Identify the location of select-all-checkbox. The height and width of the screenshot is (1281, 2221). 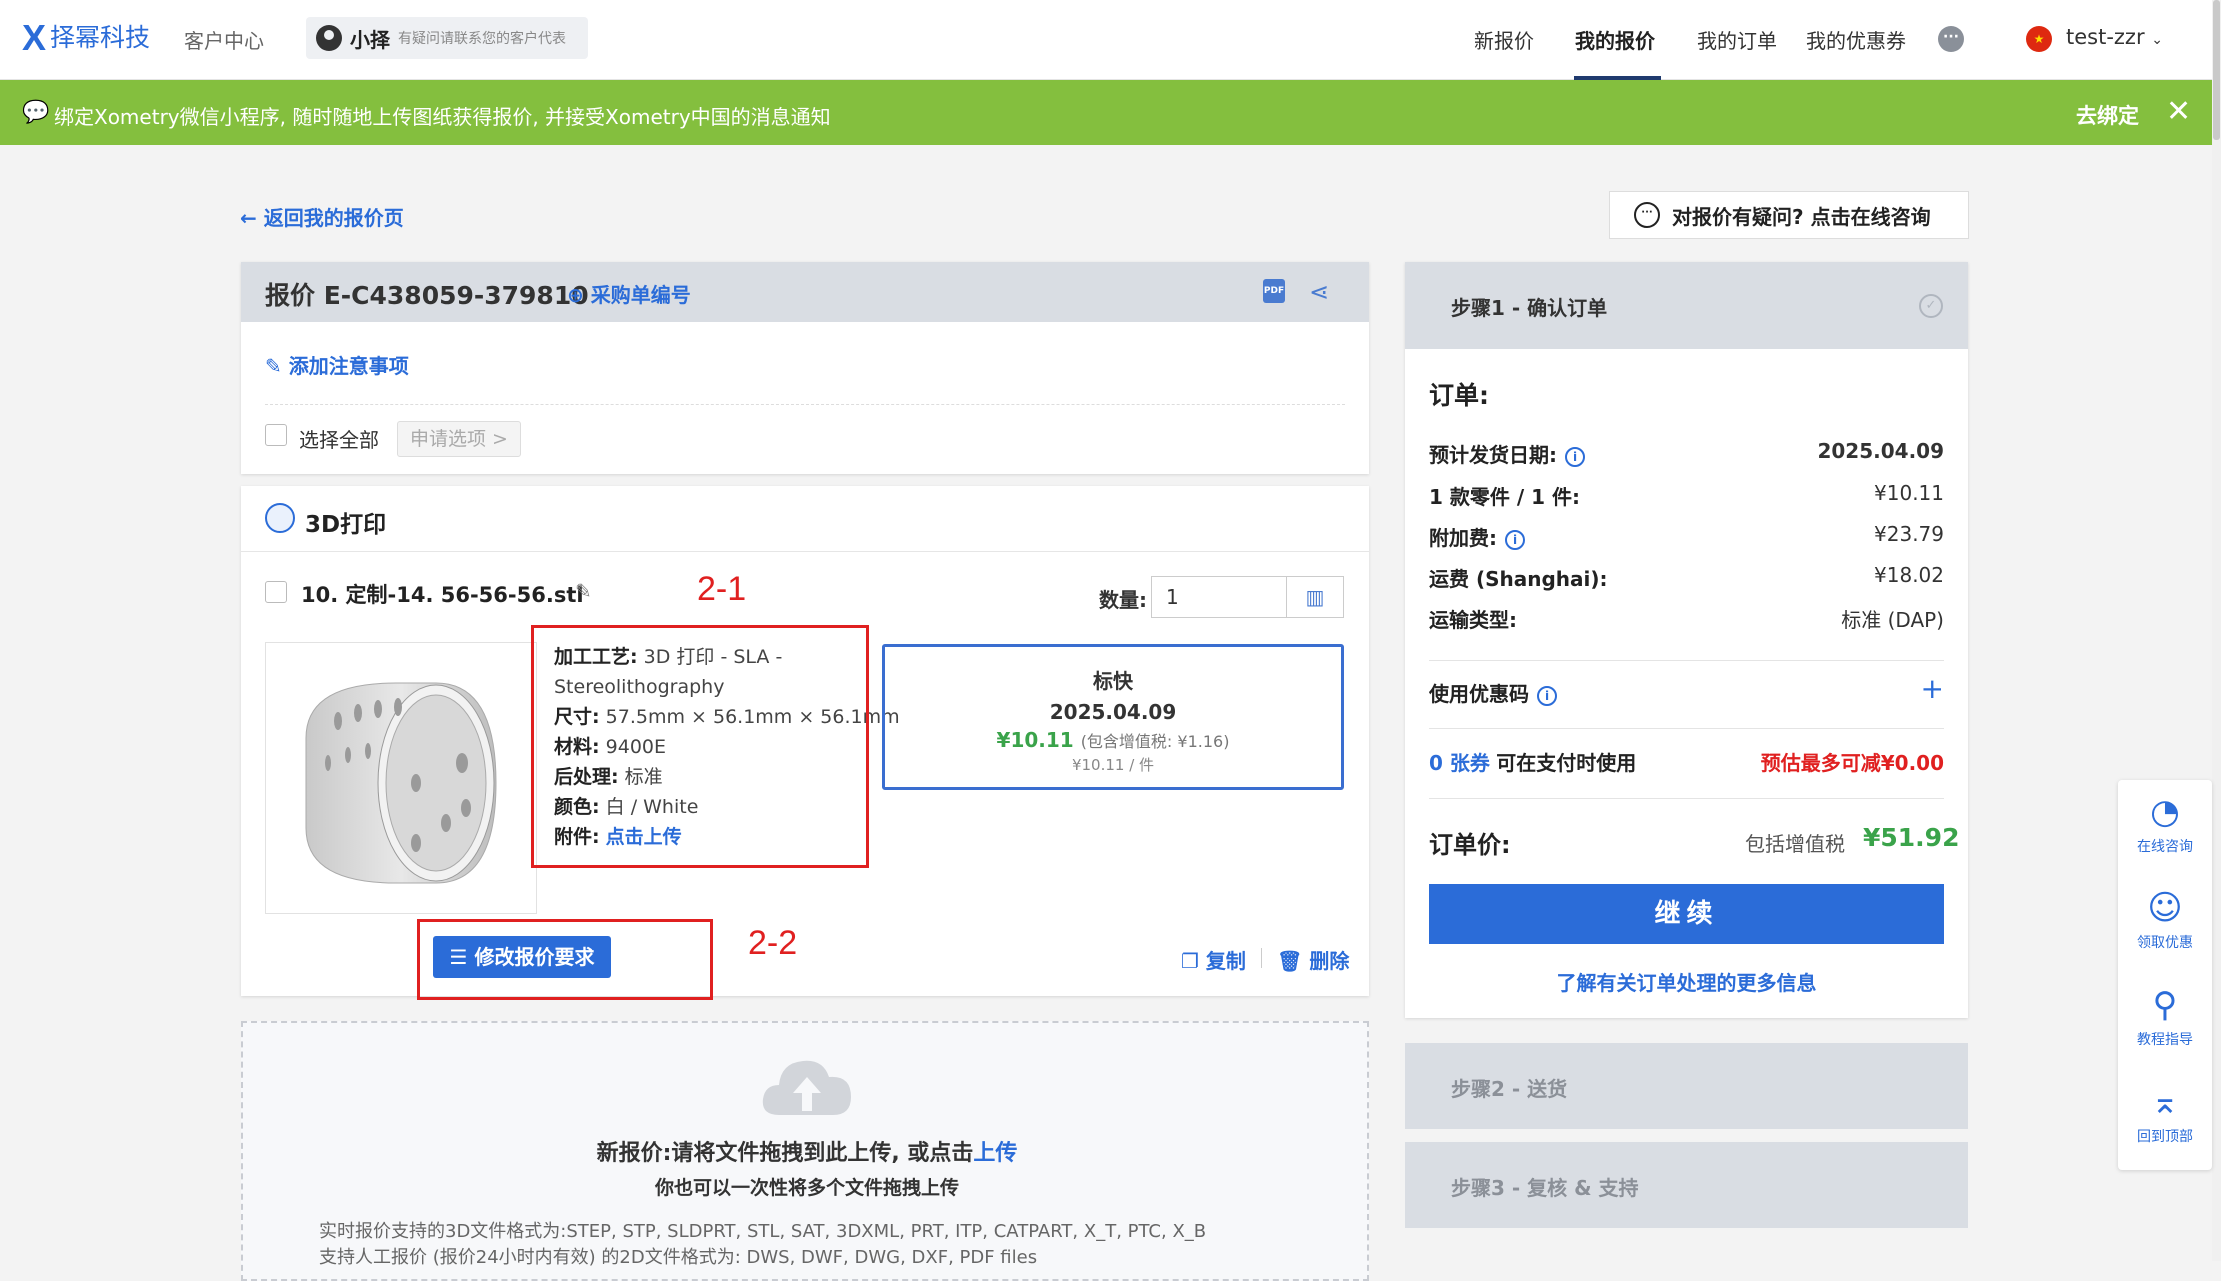
(276, 435).